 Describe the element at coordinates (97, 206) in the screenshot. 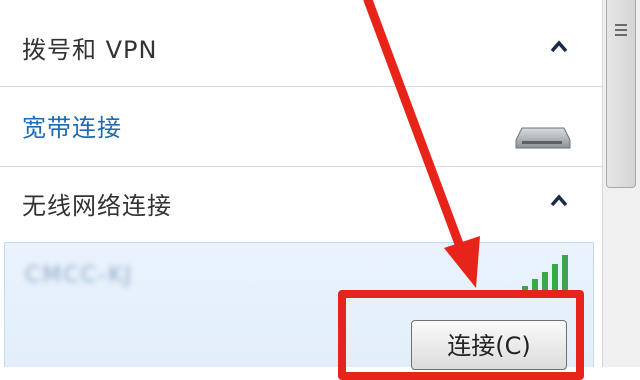

I see `section-title-wireless: 无线网络连接` at that location.